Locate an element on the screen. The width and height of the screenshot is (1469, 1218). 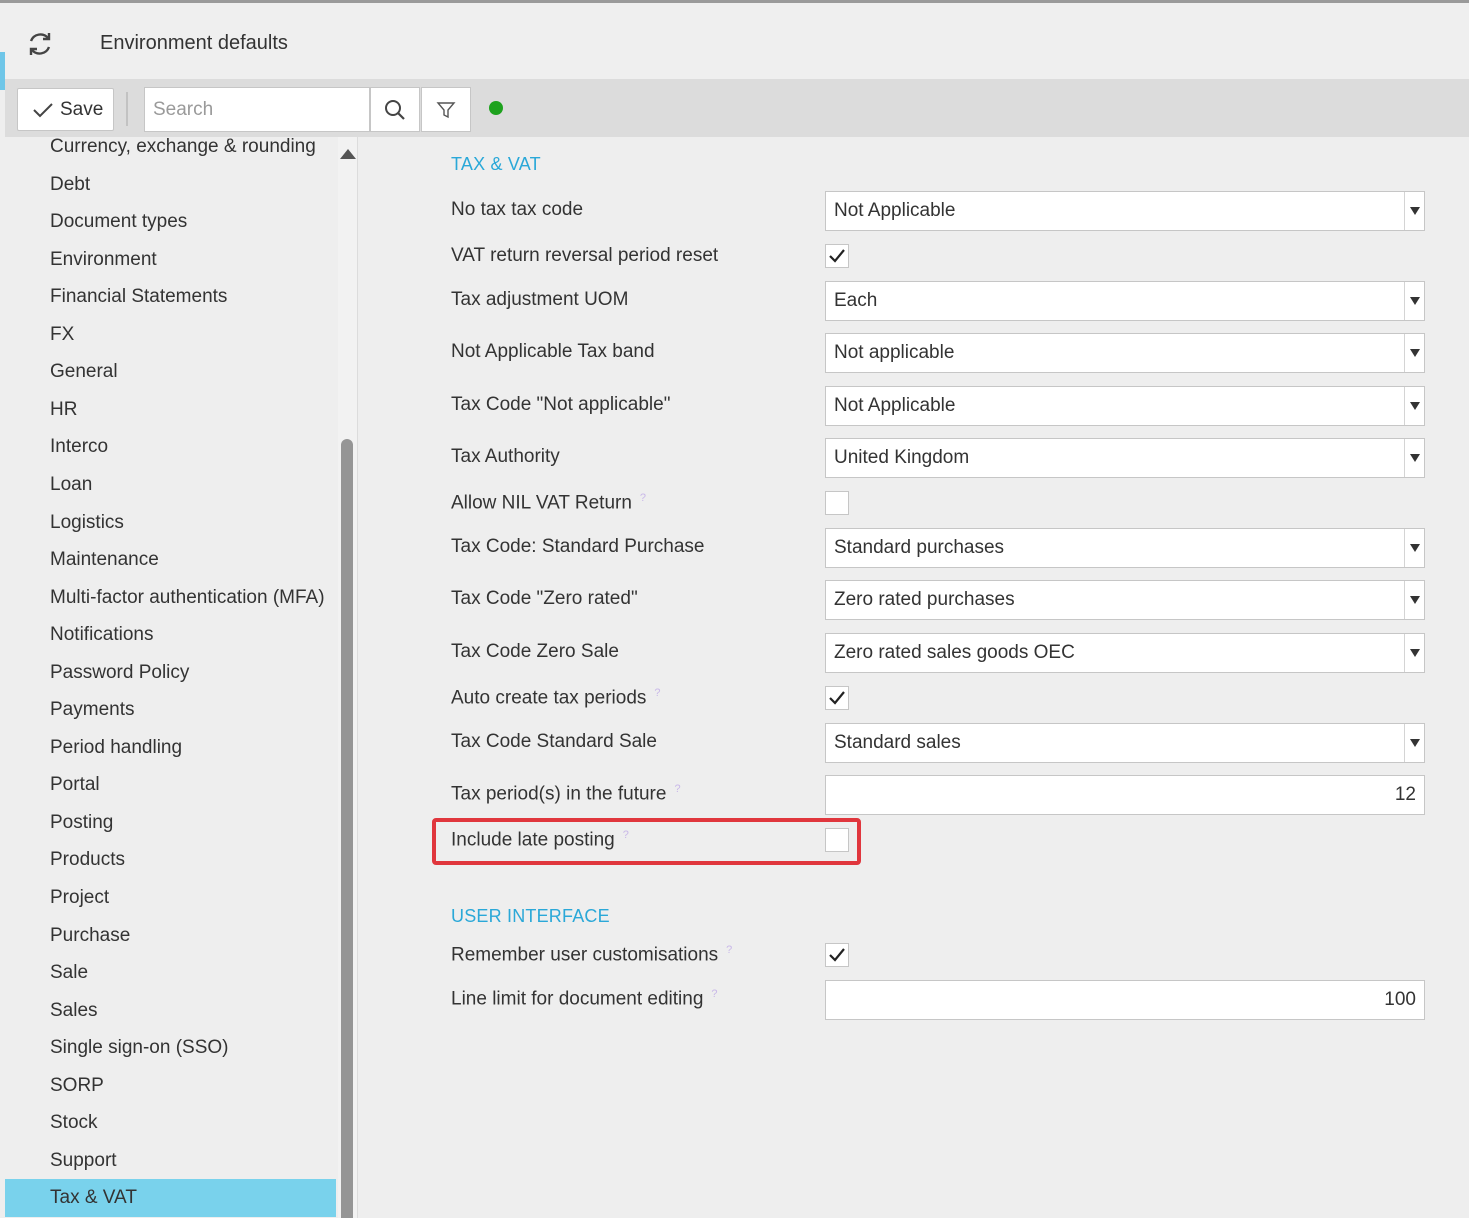
search-icon is located at coordinates (395, 109).